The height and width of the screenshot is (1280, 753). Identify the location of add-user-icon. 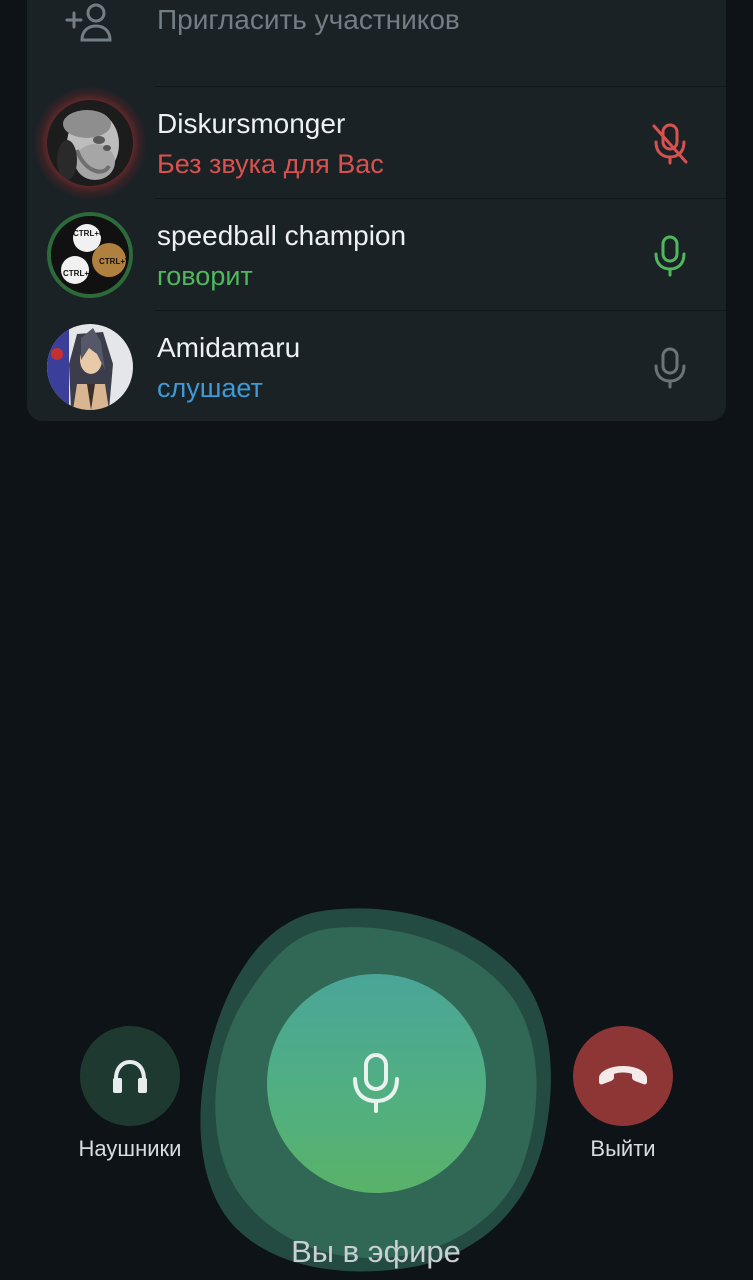
(88, 22).